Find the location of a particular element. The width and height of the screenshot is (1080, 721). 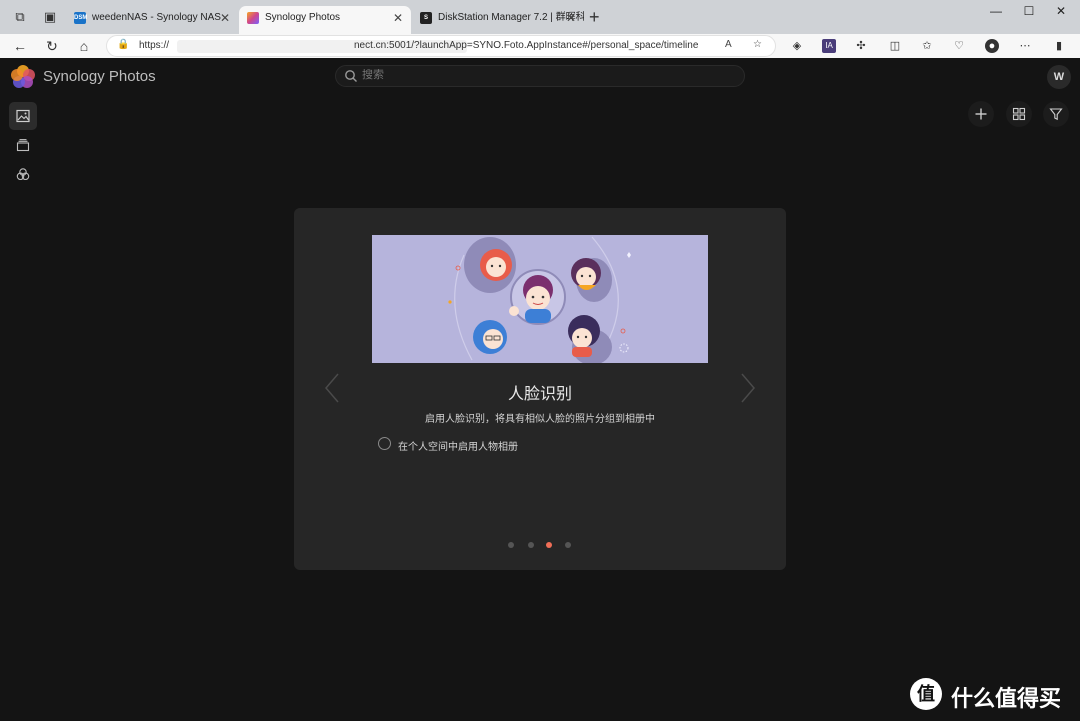

option-label: 在个人空间中启用人物相册 is located at coordinates (458, 447).